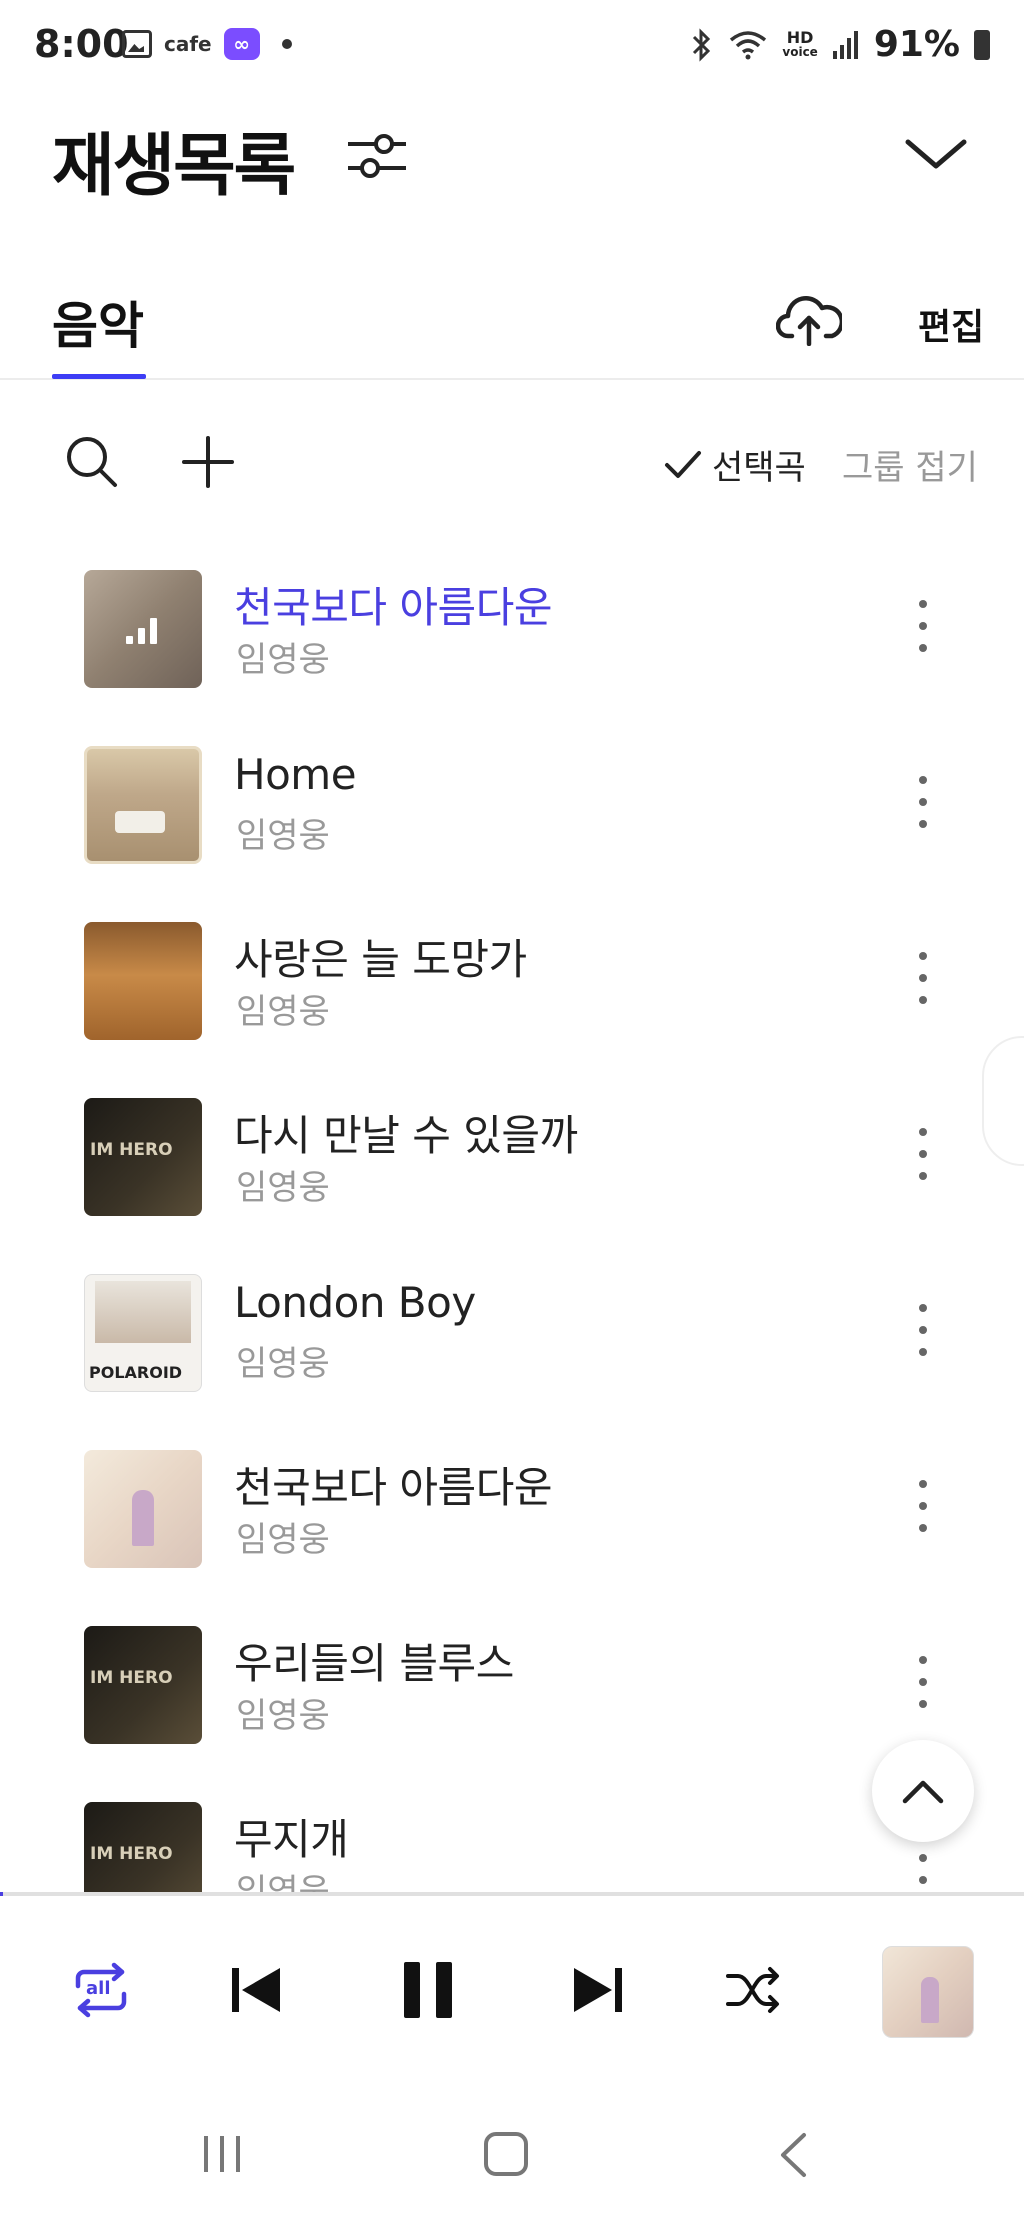 This screenshot has height=2219, width=1024. I want to click on bluetooth-icon, so click(702, 44).